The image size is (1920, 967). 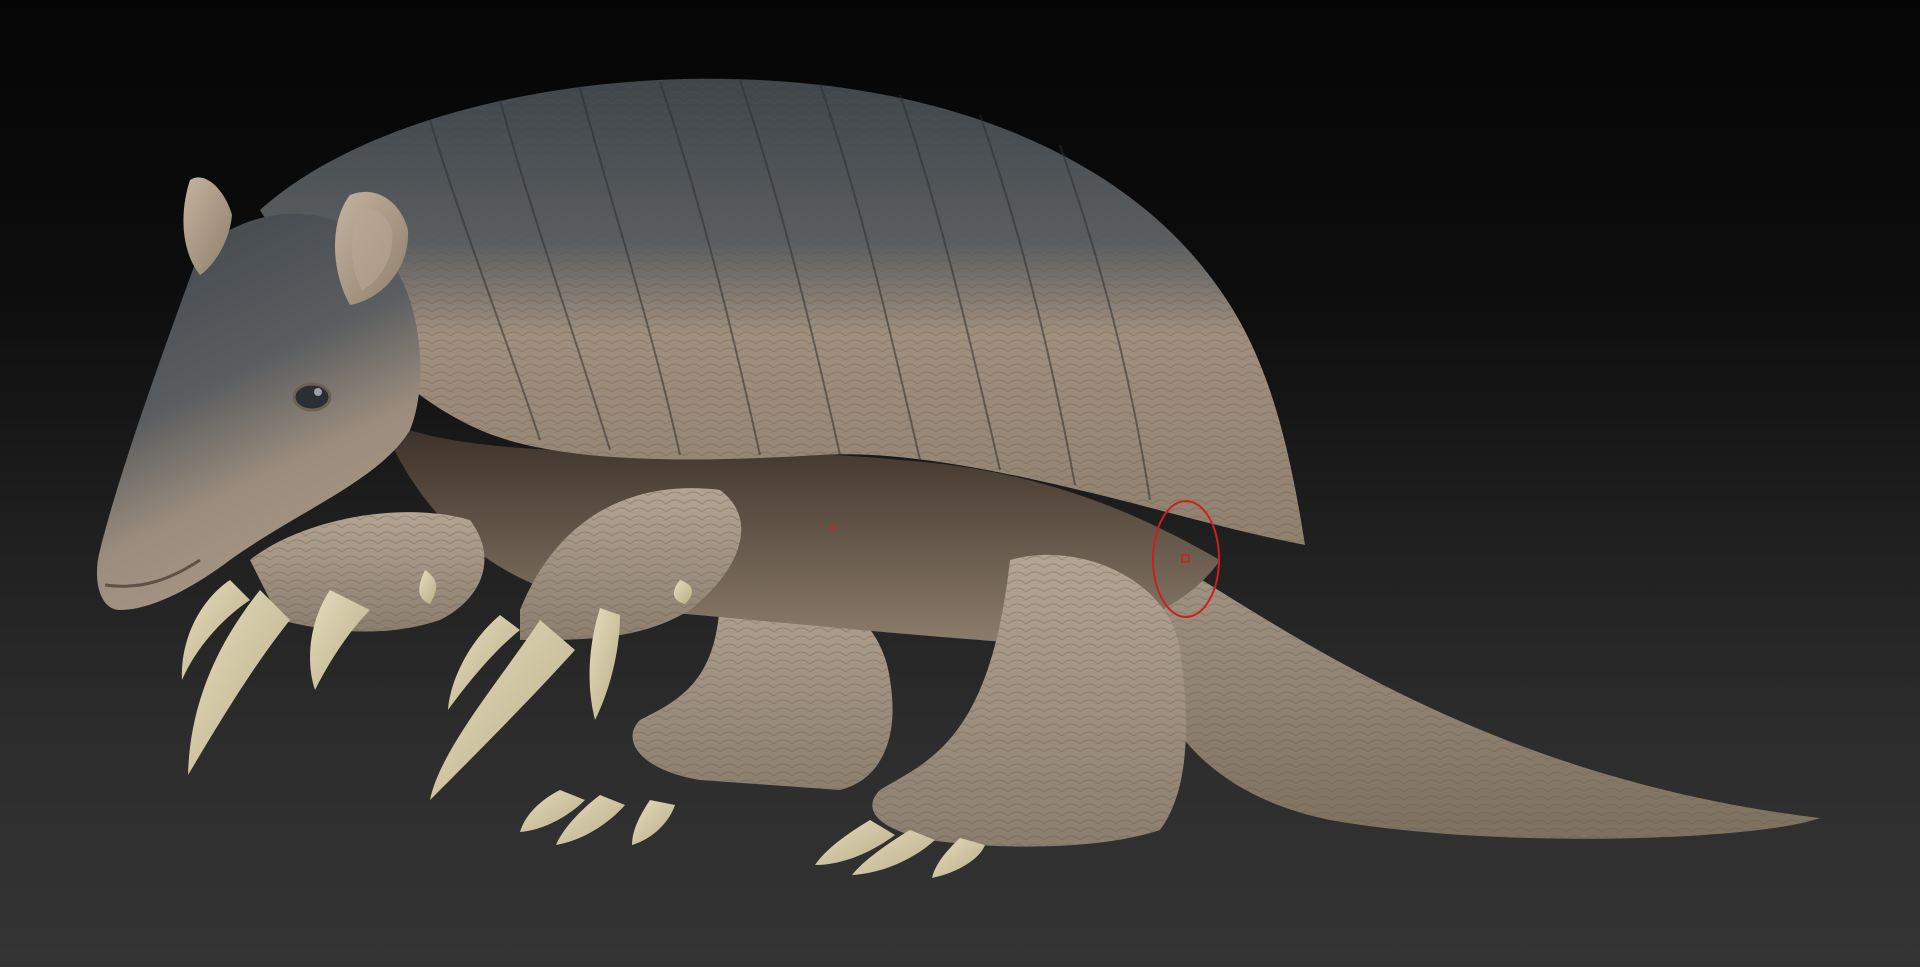 I want to click on eye, so click(x=312, y=397).